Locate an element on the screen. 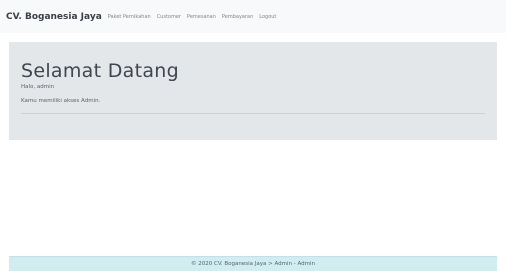  page-title: Selamat Datang is located at coordinates (100, 71).